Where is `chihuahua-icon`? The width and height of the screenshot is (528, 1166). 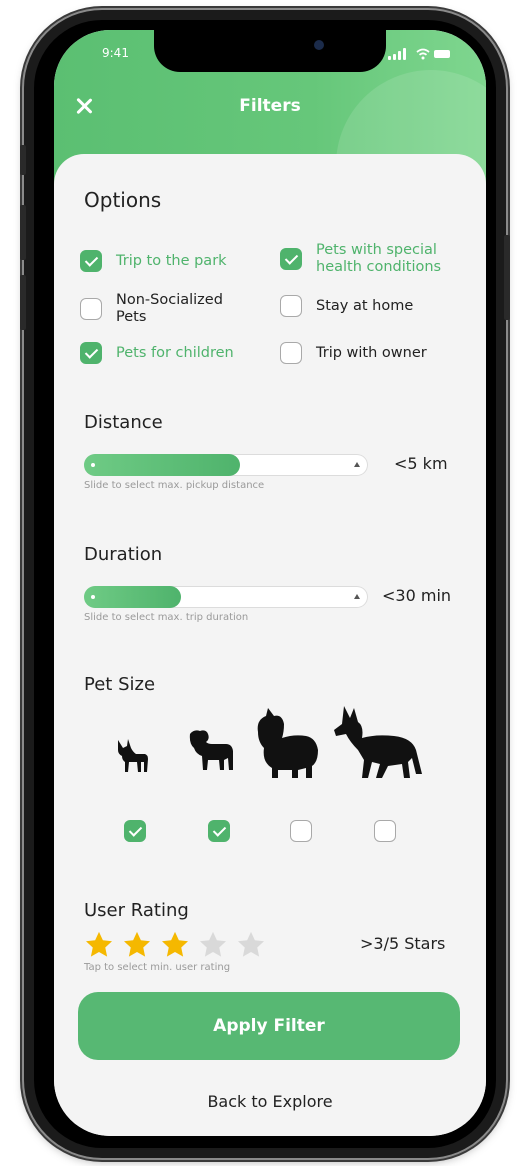
chihuahua-icon is located at coordinates (132, 756).